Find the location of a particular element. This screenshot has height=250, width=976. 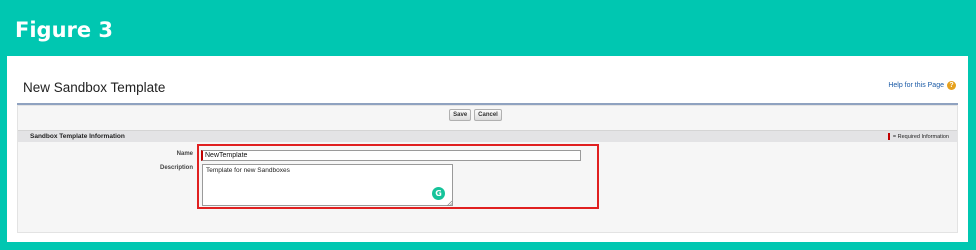

save-button: Save is located at coordinates (460, 115).